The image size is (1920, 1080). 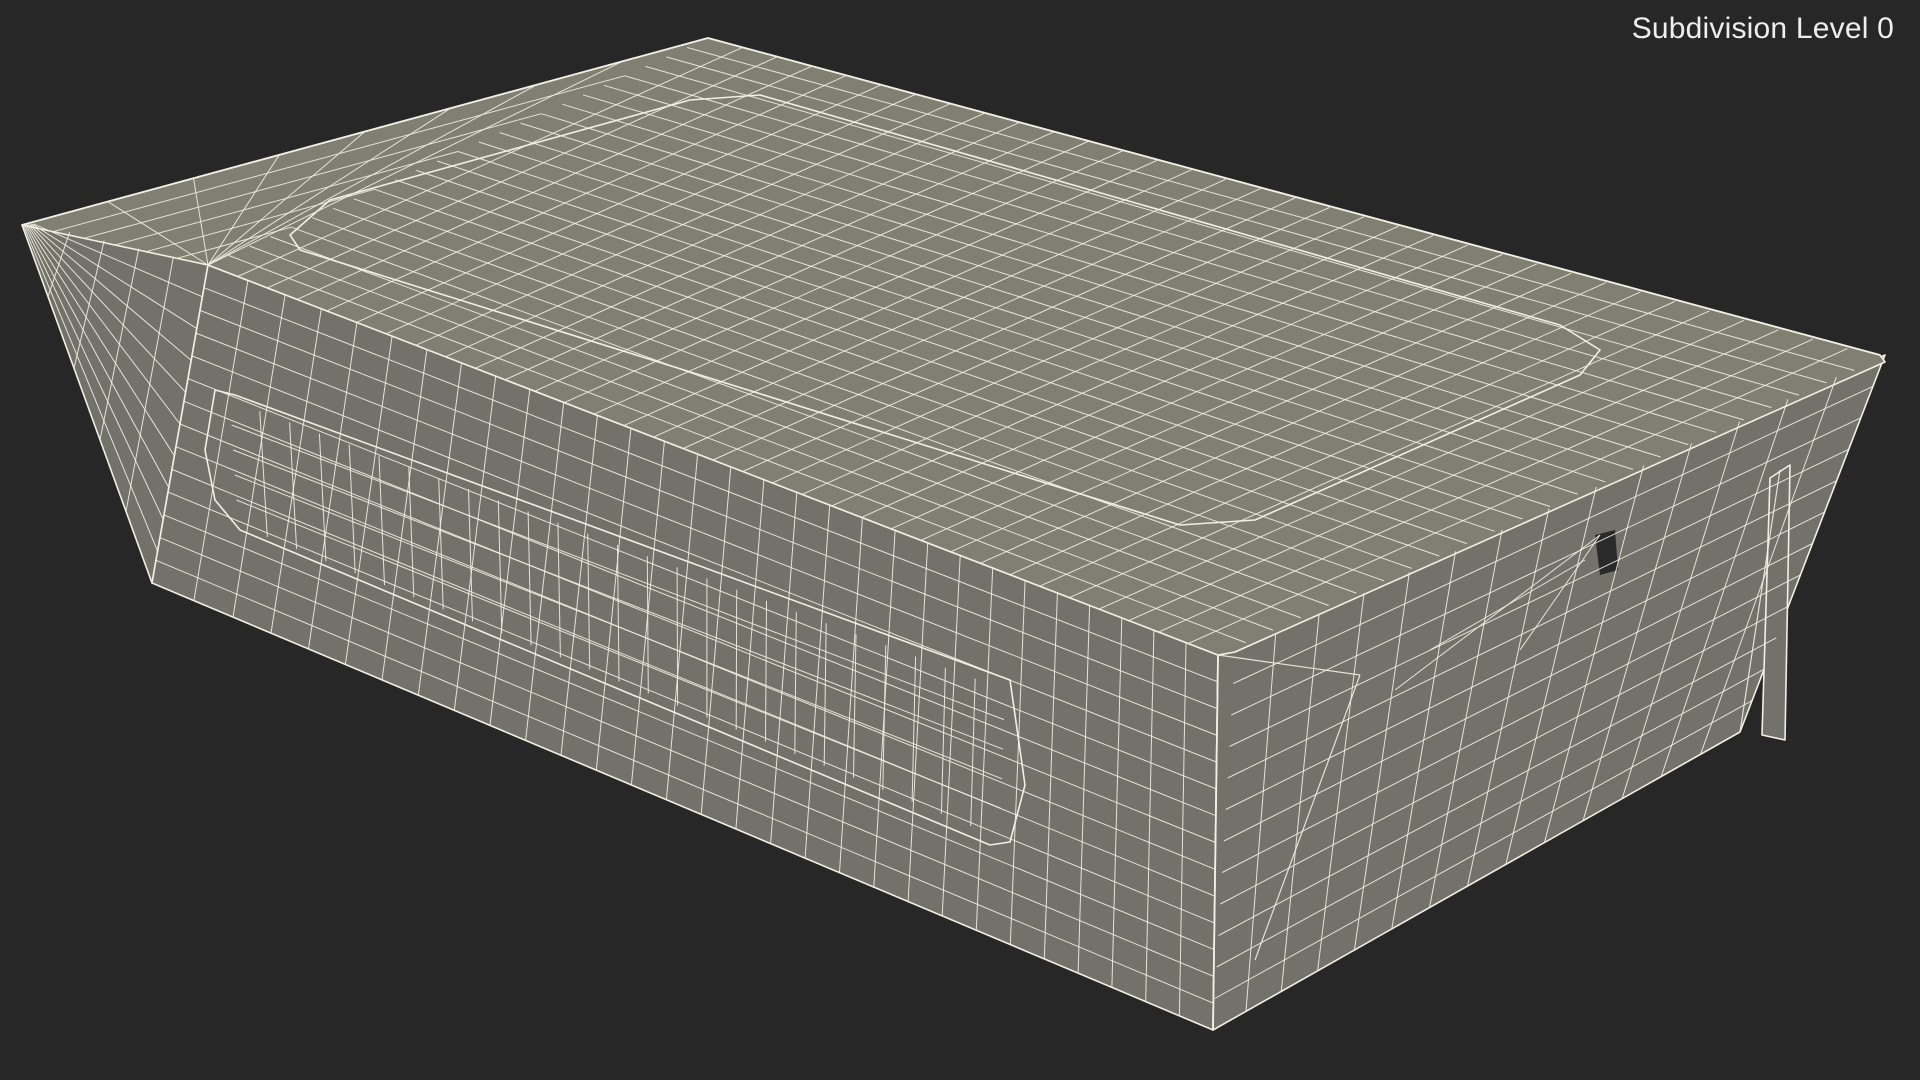 I want to click on subdivision-level-label: Subdivision Level 0, so click(x=1762, y=28).